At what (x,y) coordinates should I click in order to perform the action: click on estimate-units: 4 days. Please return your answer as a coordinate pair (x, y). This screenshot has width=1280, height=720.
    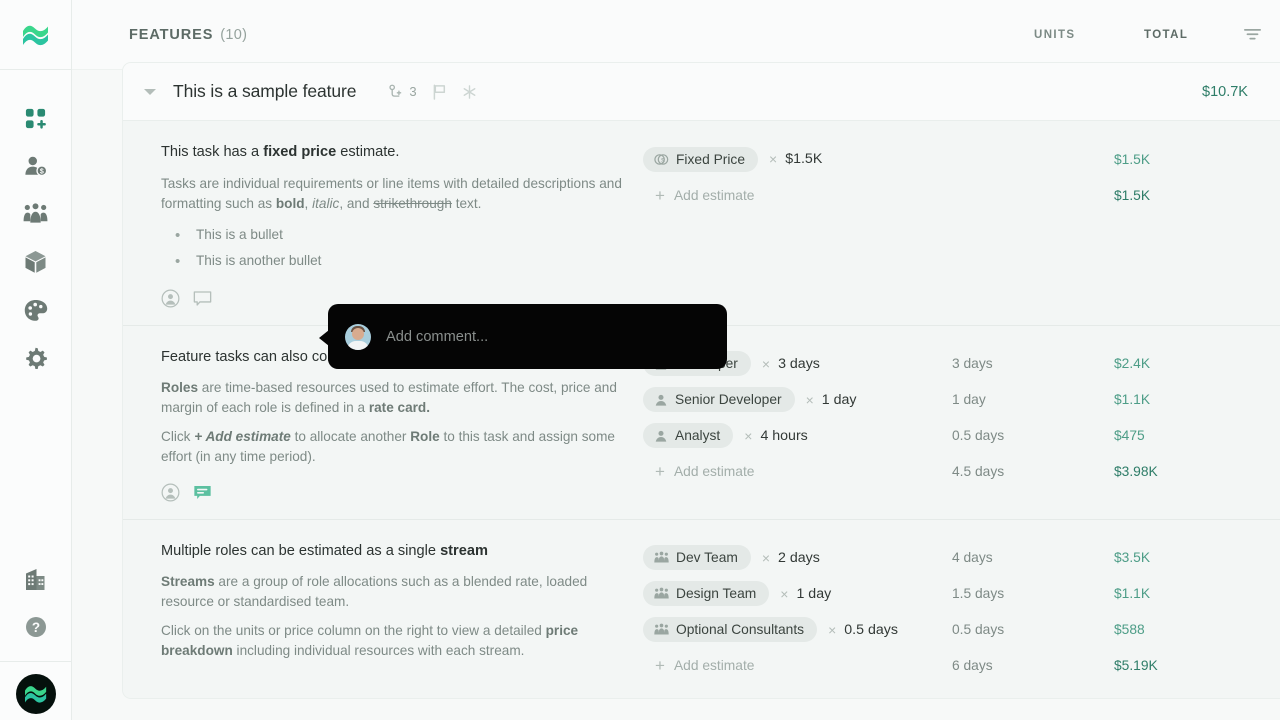
    Looking at the image, I should click on (1033, 557).